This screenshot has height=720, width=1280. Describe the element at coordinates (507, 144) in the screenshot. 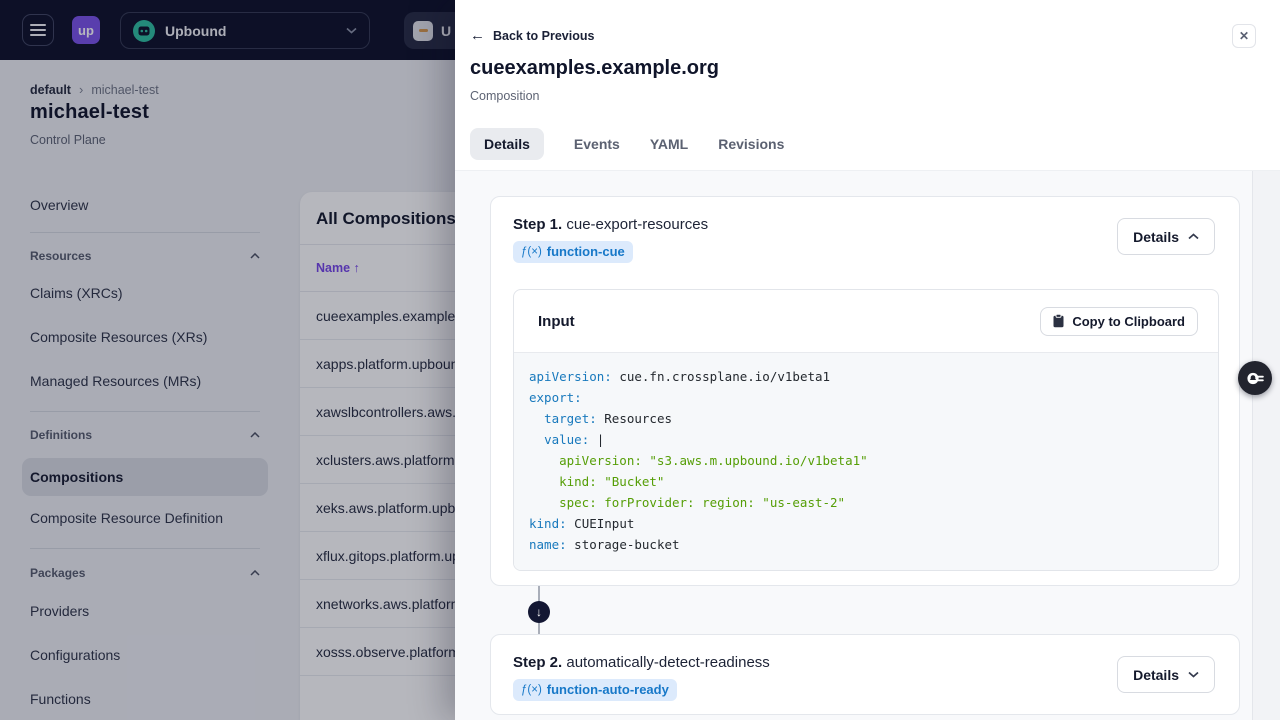

I see `tab-details: Details` at that location.